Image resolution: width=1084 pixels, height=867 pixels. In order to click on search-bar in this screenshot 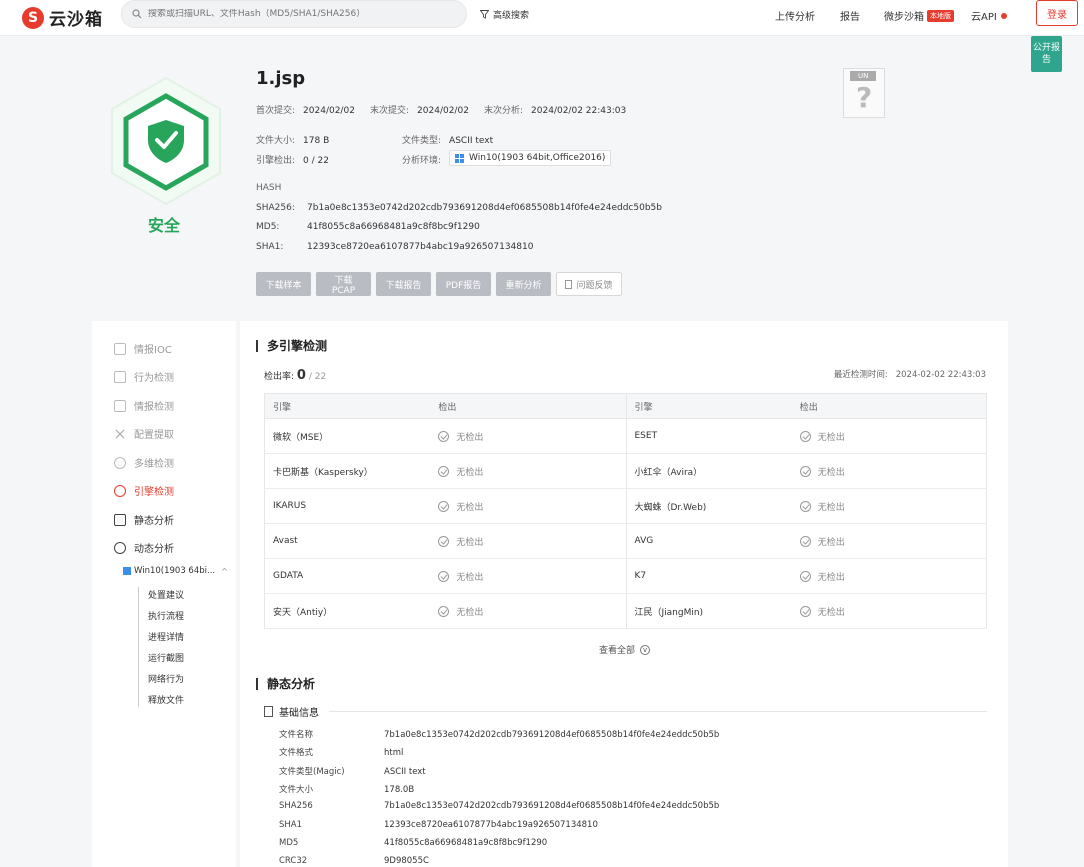, I will do `click(294, 14)`.